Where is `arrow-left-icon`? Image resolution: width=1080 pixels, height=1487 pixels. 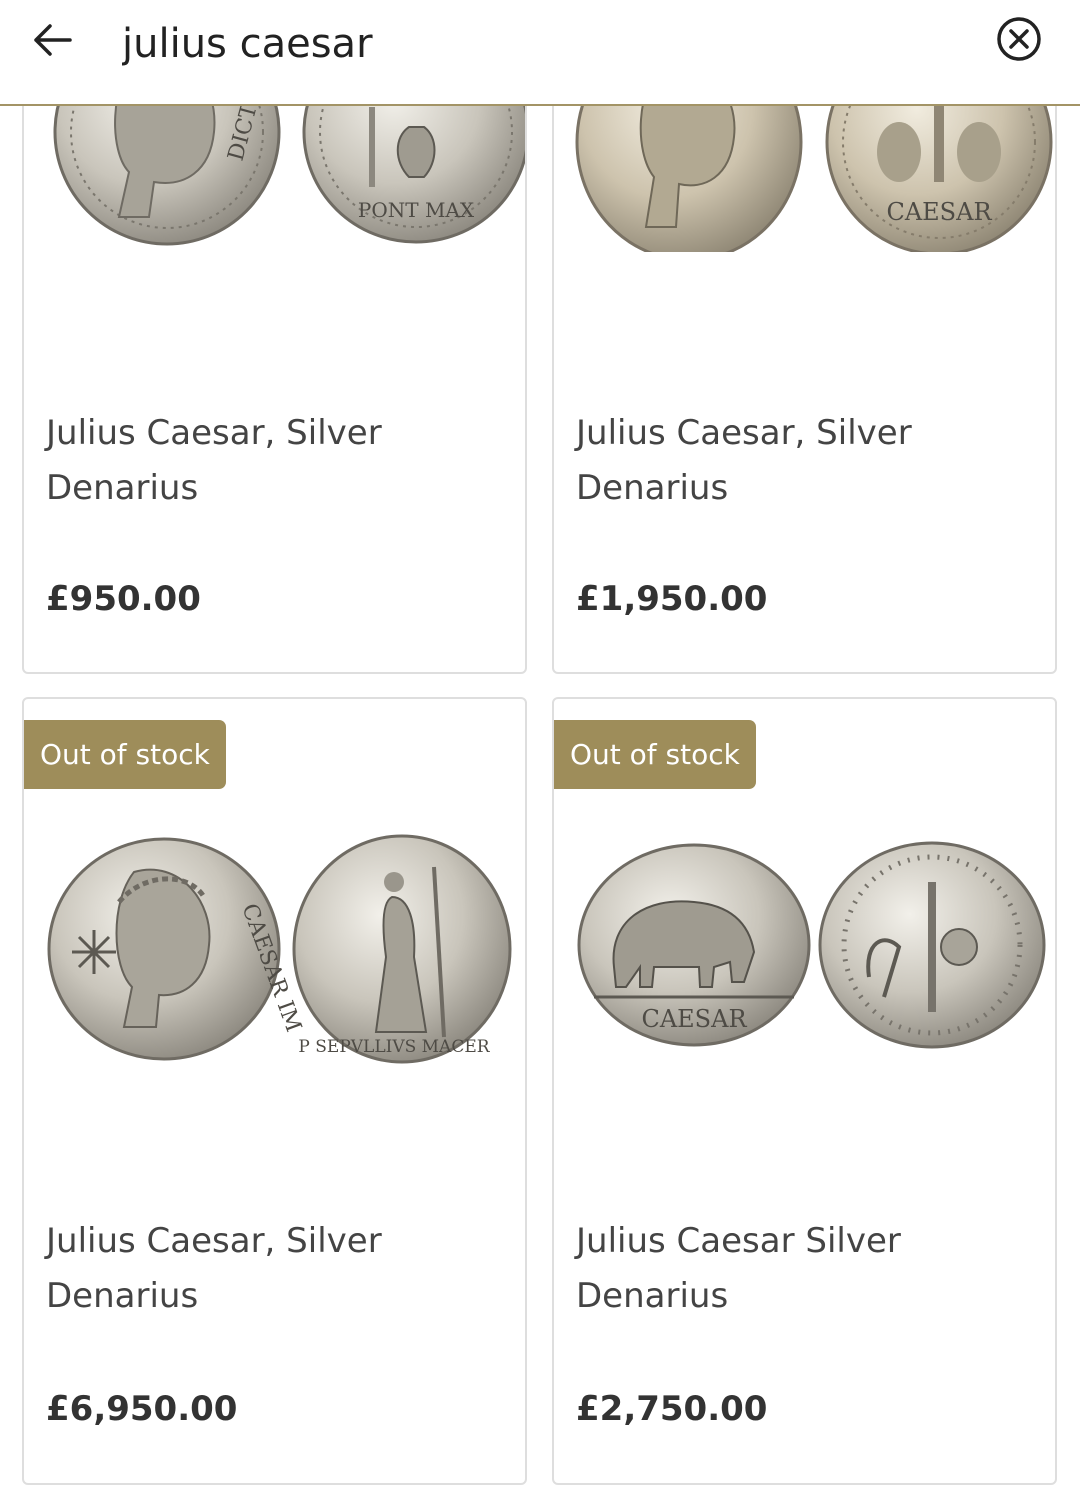
arrow-left-icon is located at coordinates (53, 40).